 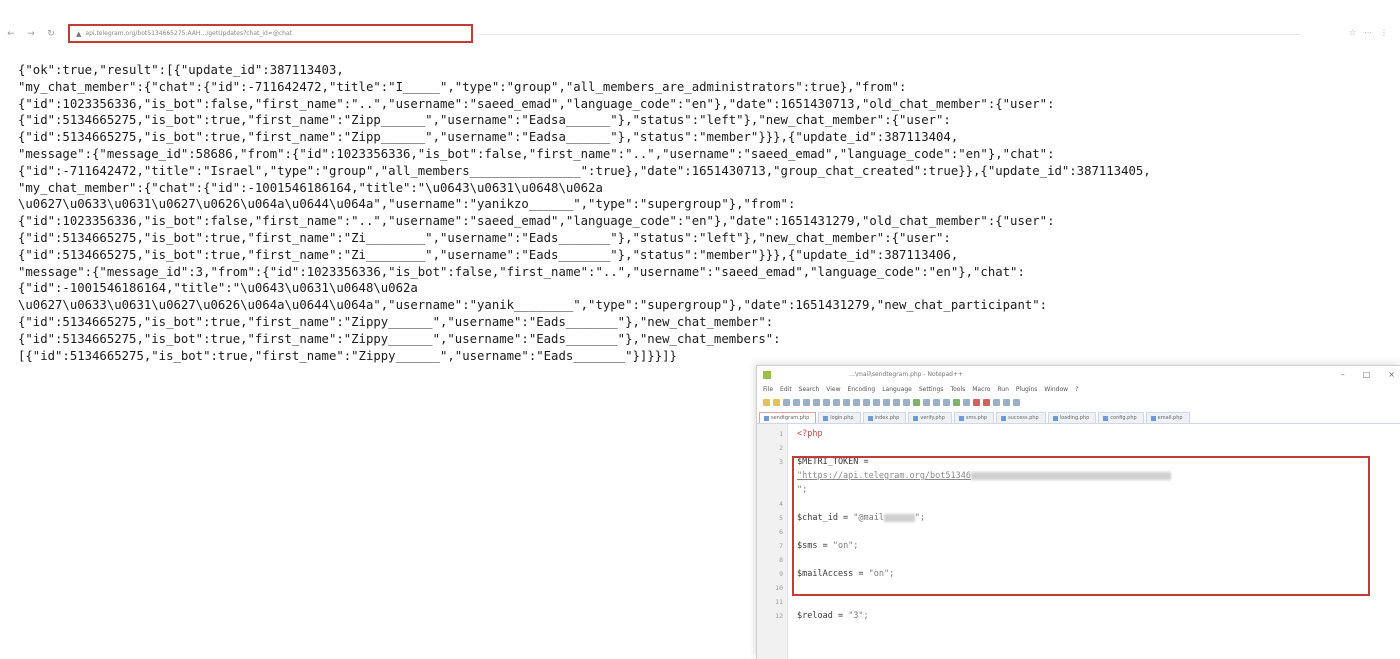 I want to click on menu-item: ?, so click(x=1076, y=389).